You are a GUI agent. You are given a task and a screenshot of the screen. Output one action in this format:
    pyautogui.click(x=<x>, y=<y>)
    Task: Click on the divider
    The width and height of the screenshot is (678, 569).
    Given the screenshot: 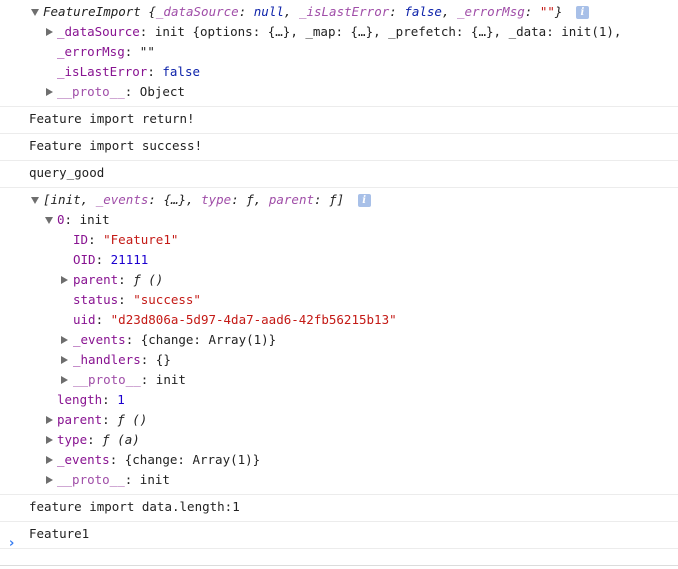 What is the action you would take?
    pyautogui.click(x=339, y=565)
    